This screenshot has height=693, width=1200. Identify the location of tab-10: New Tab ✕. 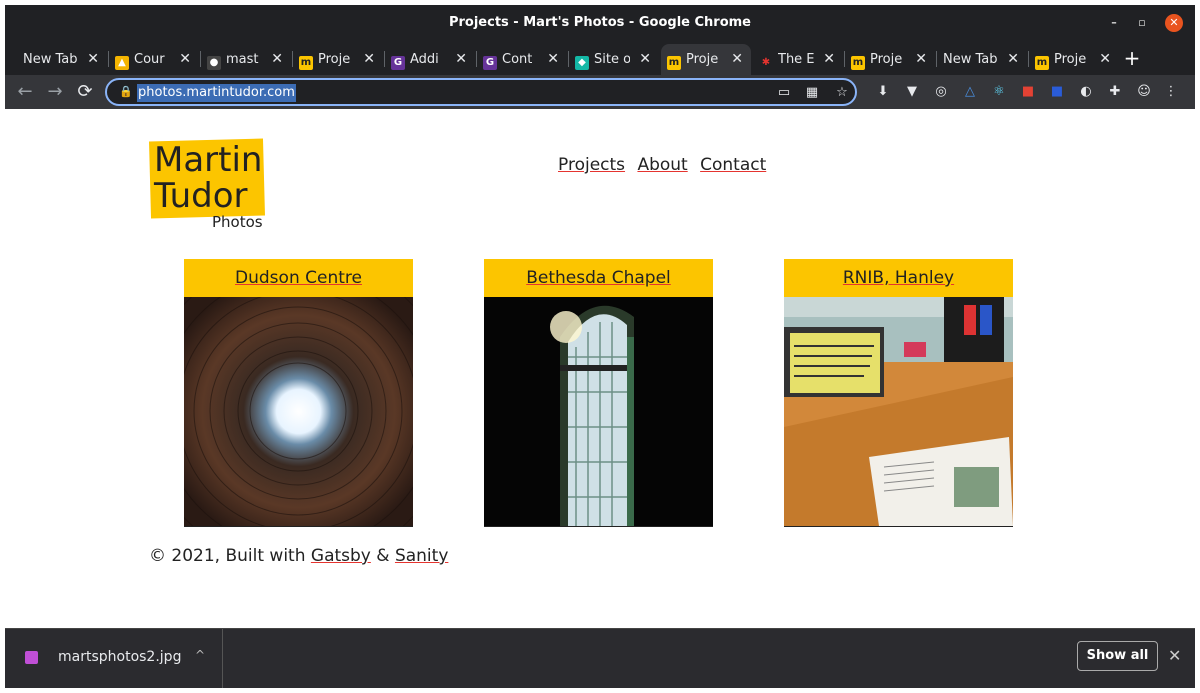
(982, 59).